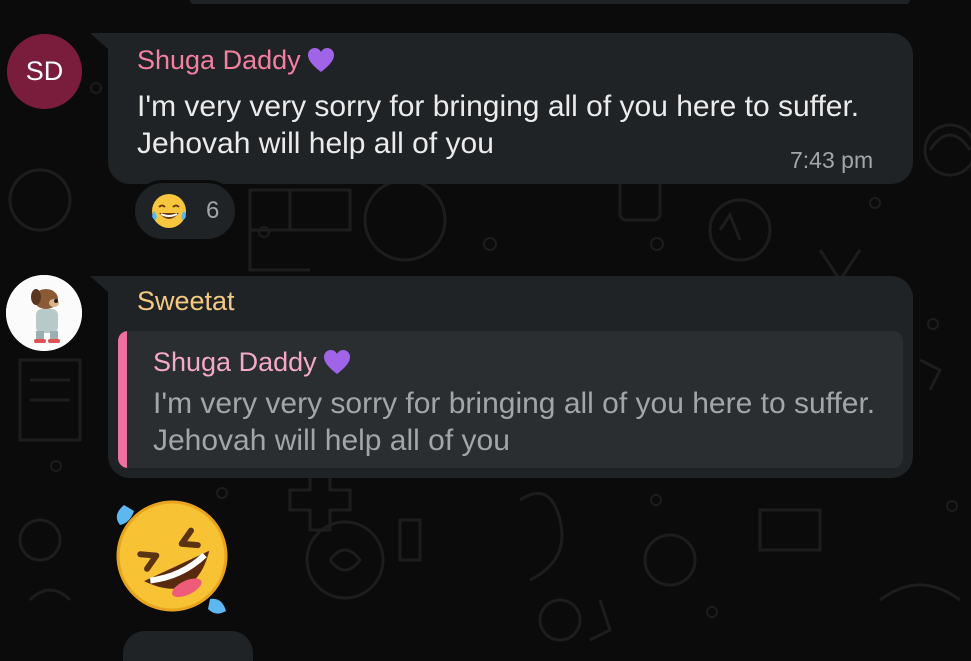  I want to click on previous-message-bubble, so click(550, 2).